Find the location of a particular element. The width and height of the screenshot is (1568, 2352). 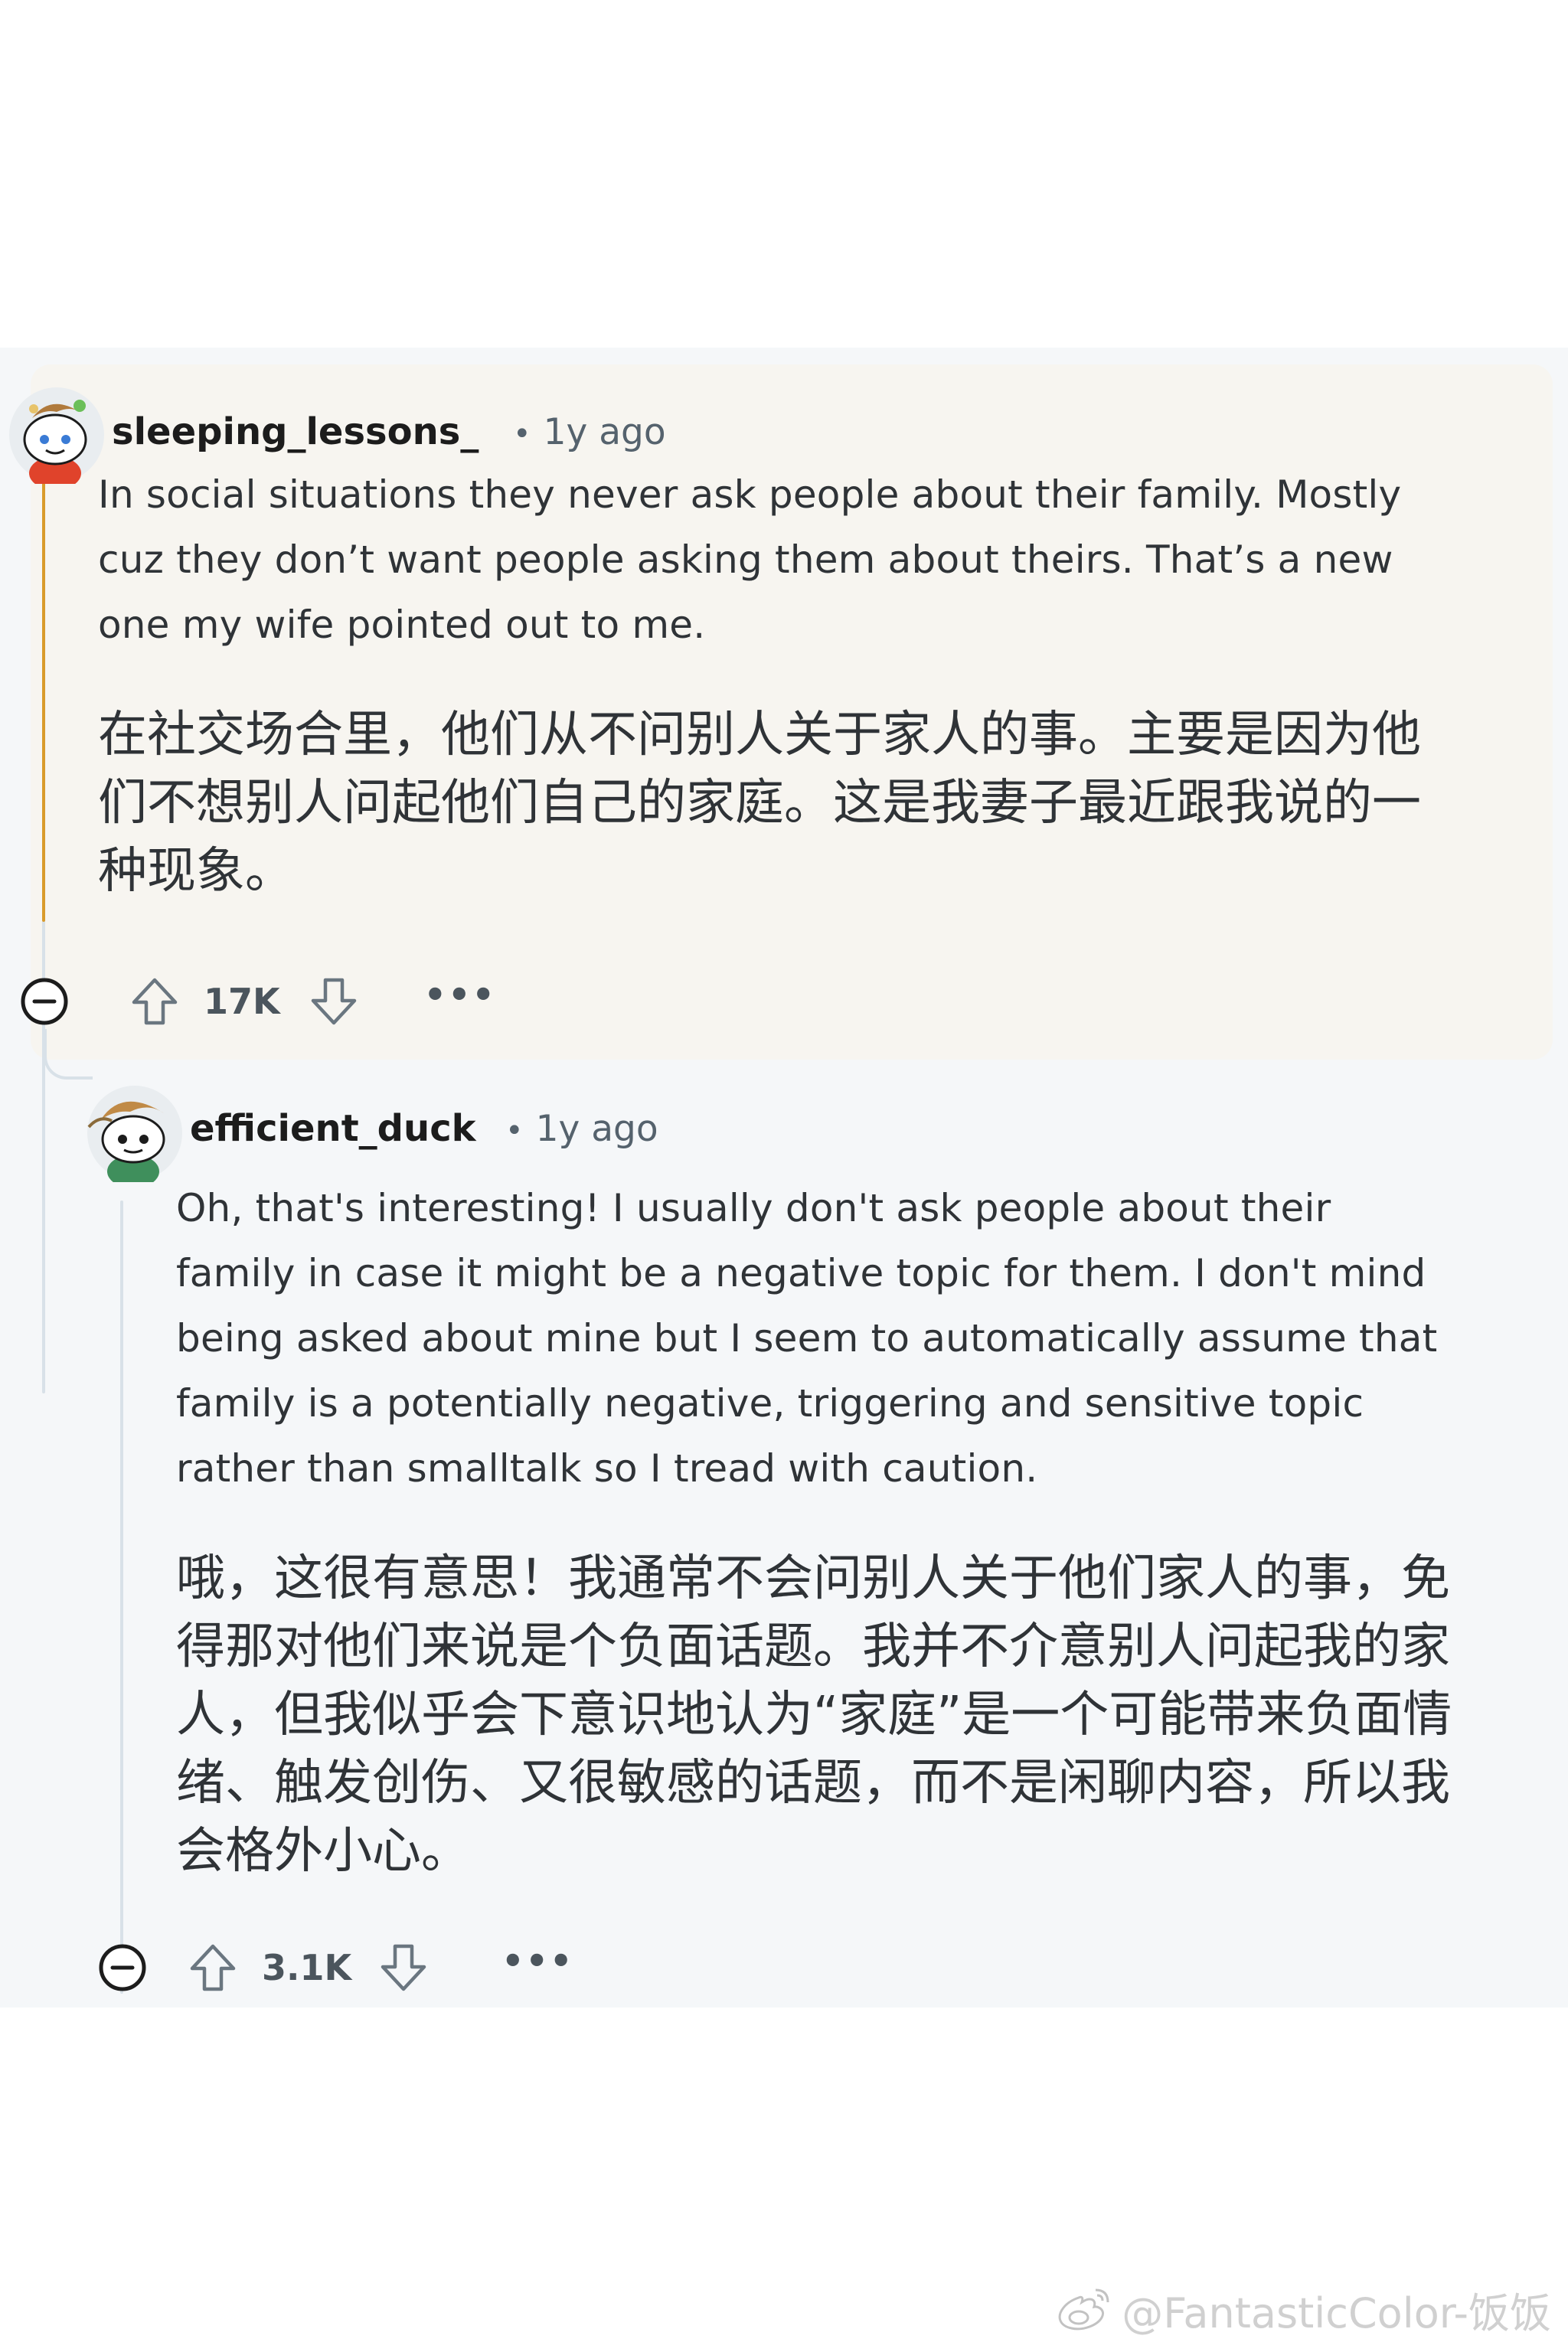

username: sleeping_lessons_ is located at coordinates (295, 431).